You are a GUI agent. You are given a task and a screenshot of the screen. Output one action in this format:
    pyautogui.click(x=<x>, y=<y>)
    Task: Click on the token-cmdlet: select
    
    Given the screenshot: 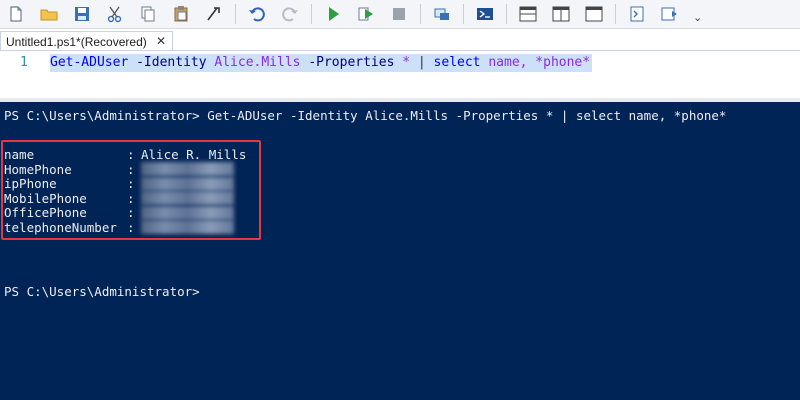 What is the action you would take?
    pyautogui.click(x=457, y=62)
    